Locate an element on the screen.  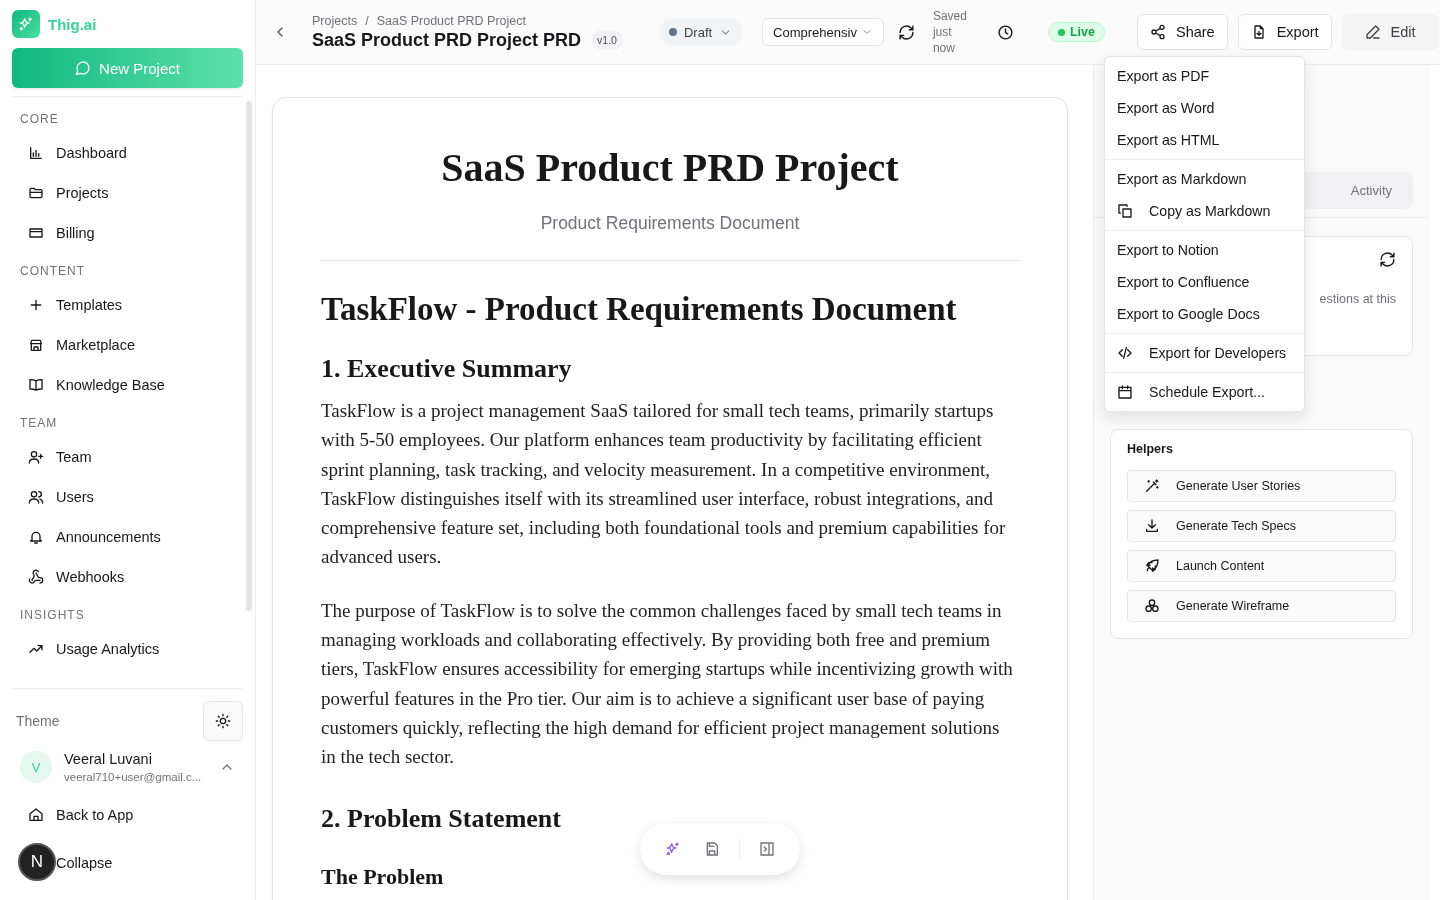
bell-icon is located at coordinates (36, 537).